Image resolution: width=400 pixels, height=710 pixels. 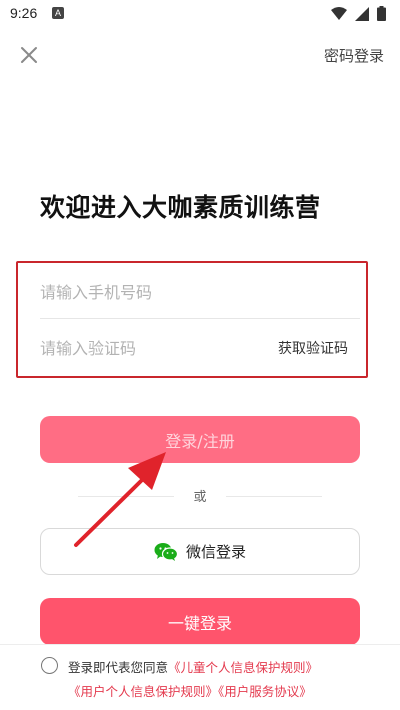 I want to click on close-button, so click(x=29, y=55).